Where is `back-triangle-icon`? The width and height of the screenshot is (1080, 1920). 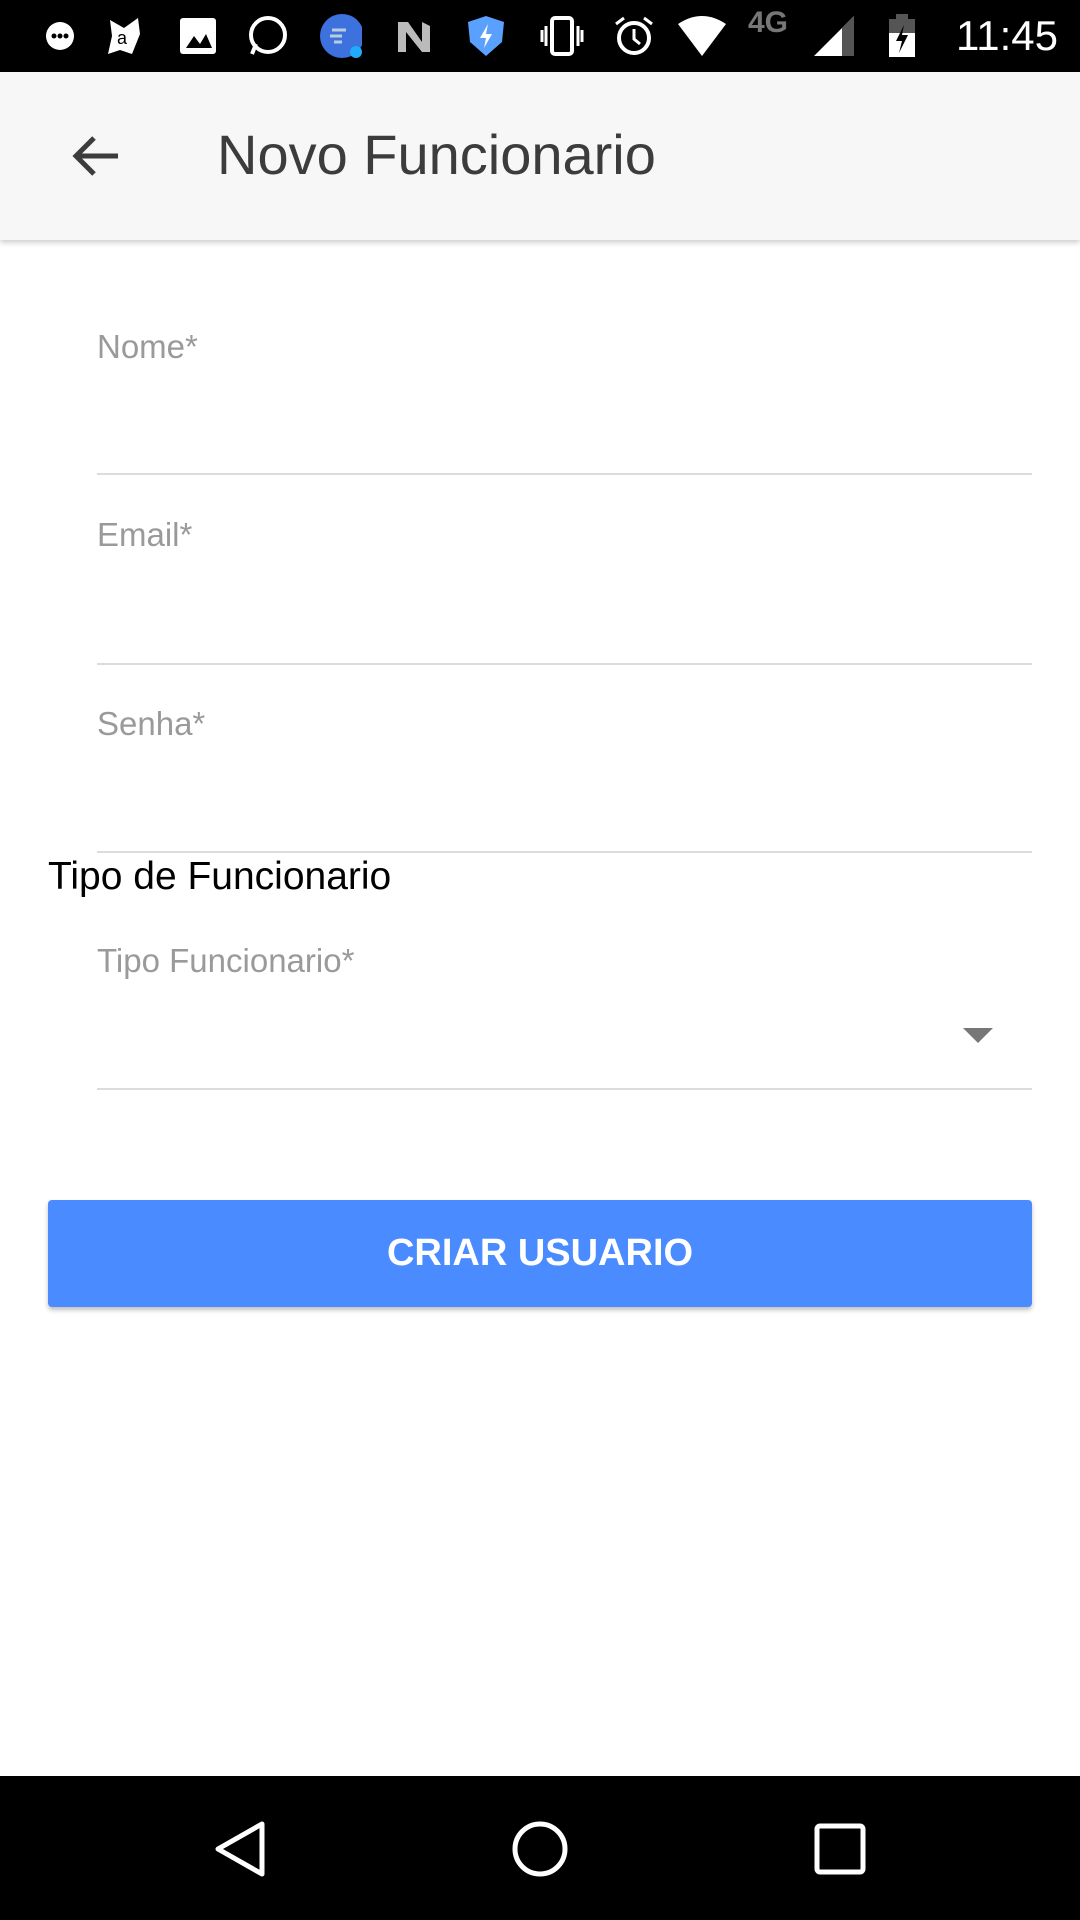 back-triangle-icon is located at coordinates (240, 1849).